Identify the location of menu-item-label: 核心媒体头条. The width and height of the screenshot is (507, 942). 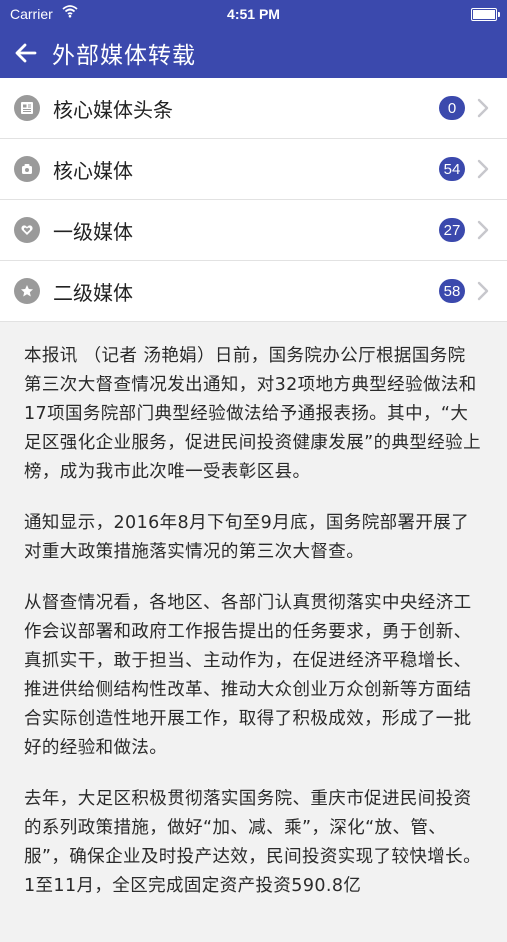
(113, 109).